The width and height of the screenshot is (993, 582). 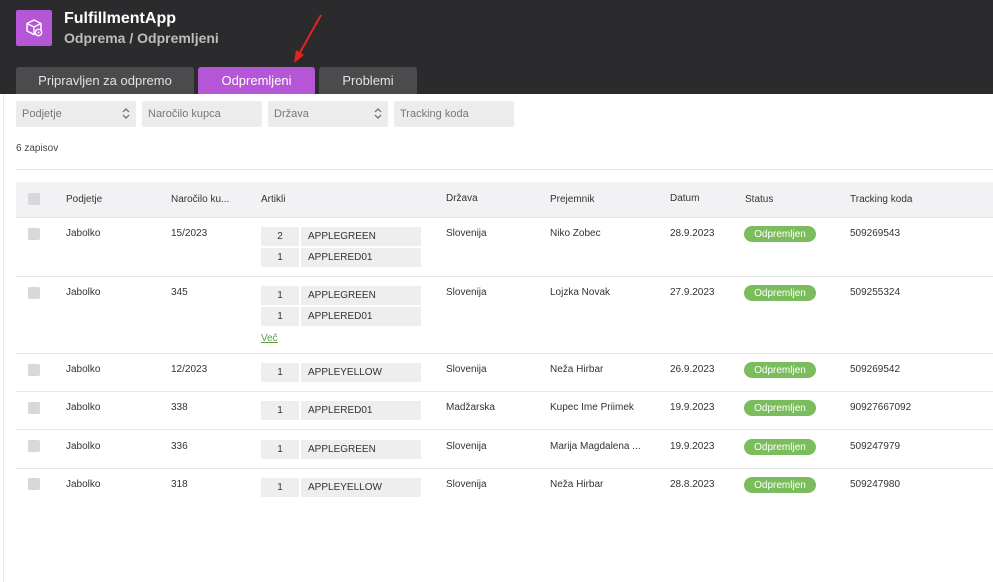 I want to click on recipient-cell: Kupec Ime Priimek, so click(x=592, y=407).